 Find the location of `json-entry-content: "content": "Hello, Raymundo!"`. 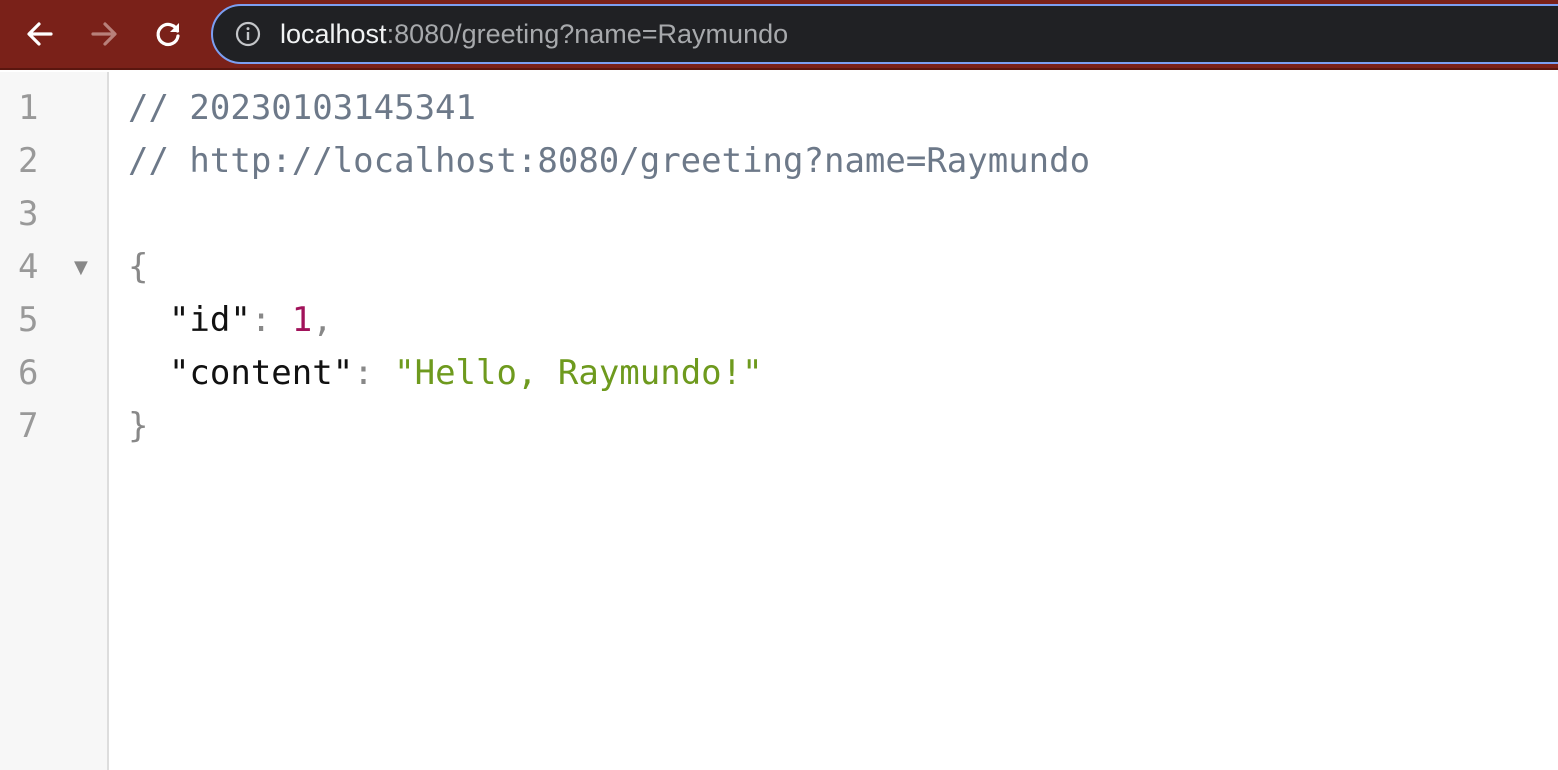

json-entry-content: "content": "Hello, Raymundo!" is located at coordinates (445, 373).